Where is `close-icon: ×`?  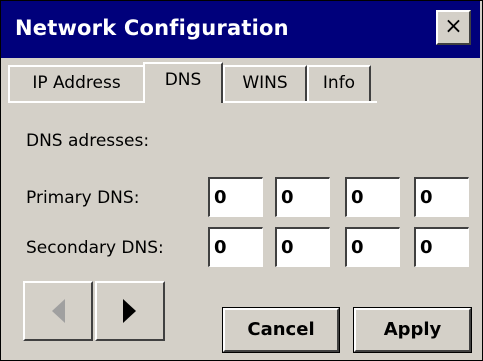
close-icon: × is located at coordinates (453, 26).